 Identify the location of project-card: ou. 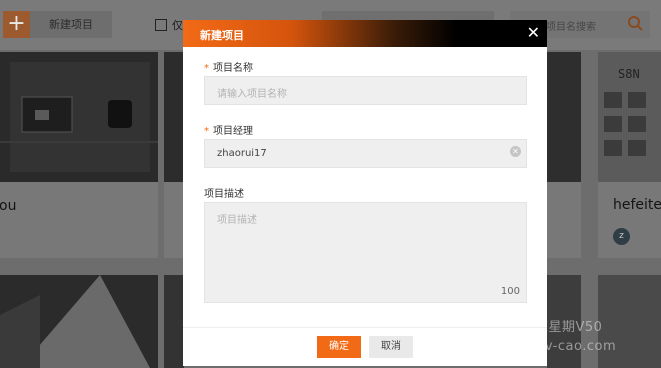
(79, 155).